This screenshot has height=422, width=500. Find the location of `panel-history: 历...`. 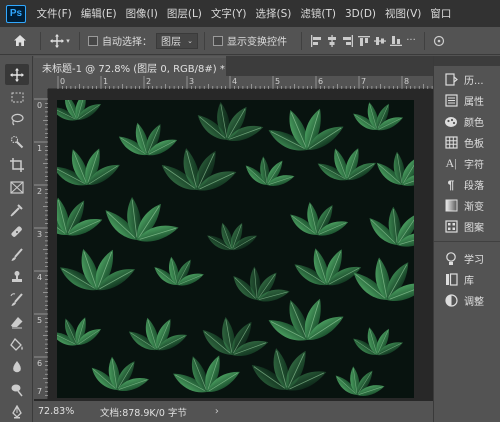

panel-history: 历... is located at coordinates (467, 79).